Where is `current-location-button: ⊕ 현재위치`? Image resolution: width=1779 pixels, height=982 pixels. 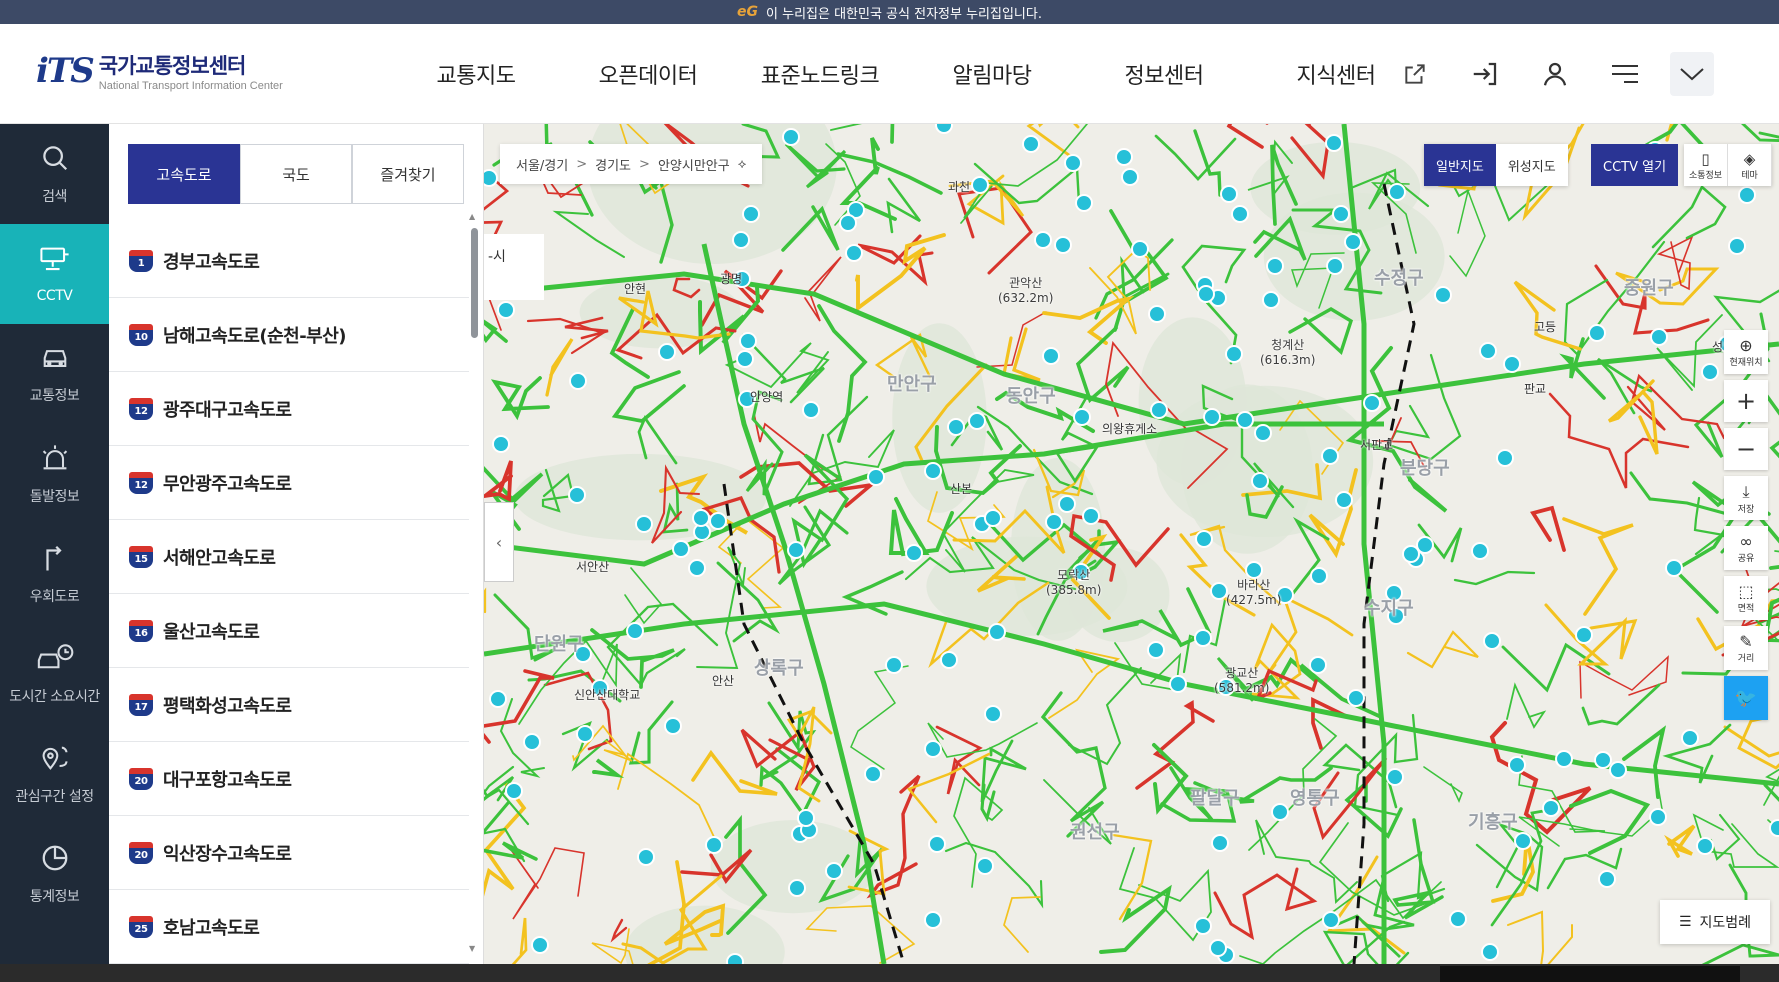
current-location-button: ⊕ 현재위치 is located at coordinates (1746, 352).